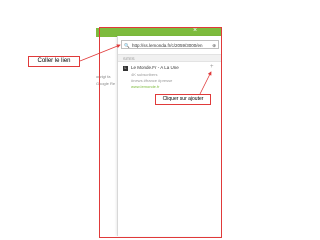  Describe the element at coordinates (100, 53) in the screenshot. I see `arrow-paste-link` at that location.